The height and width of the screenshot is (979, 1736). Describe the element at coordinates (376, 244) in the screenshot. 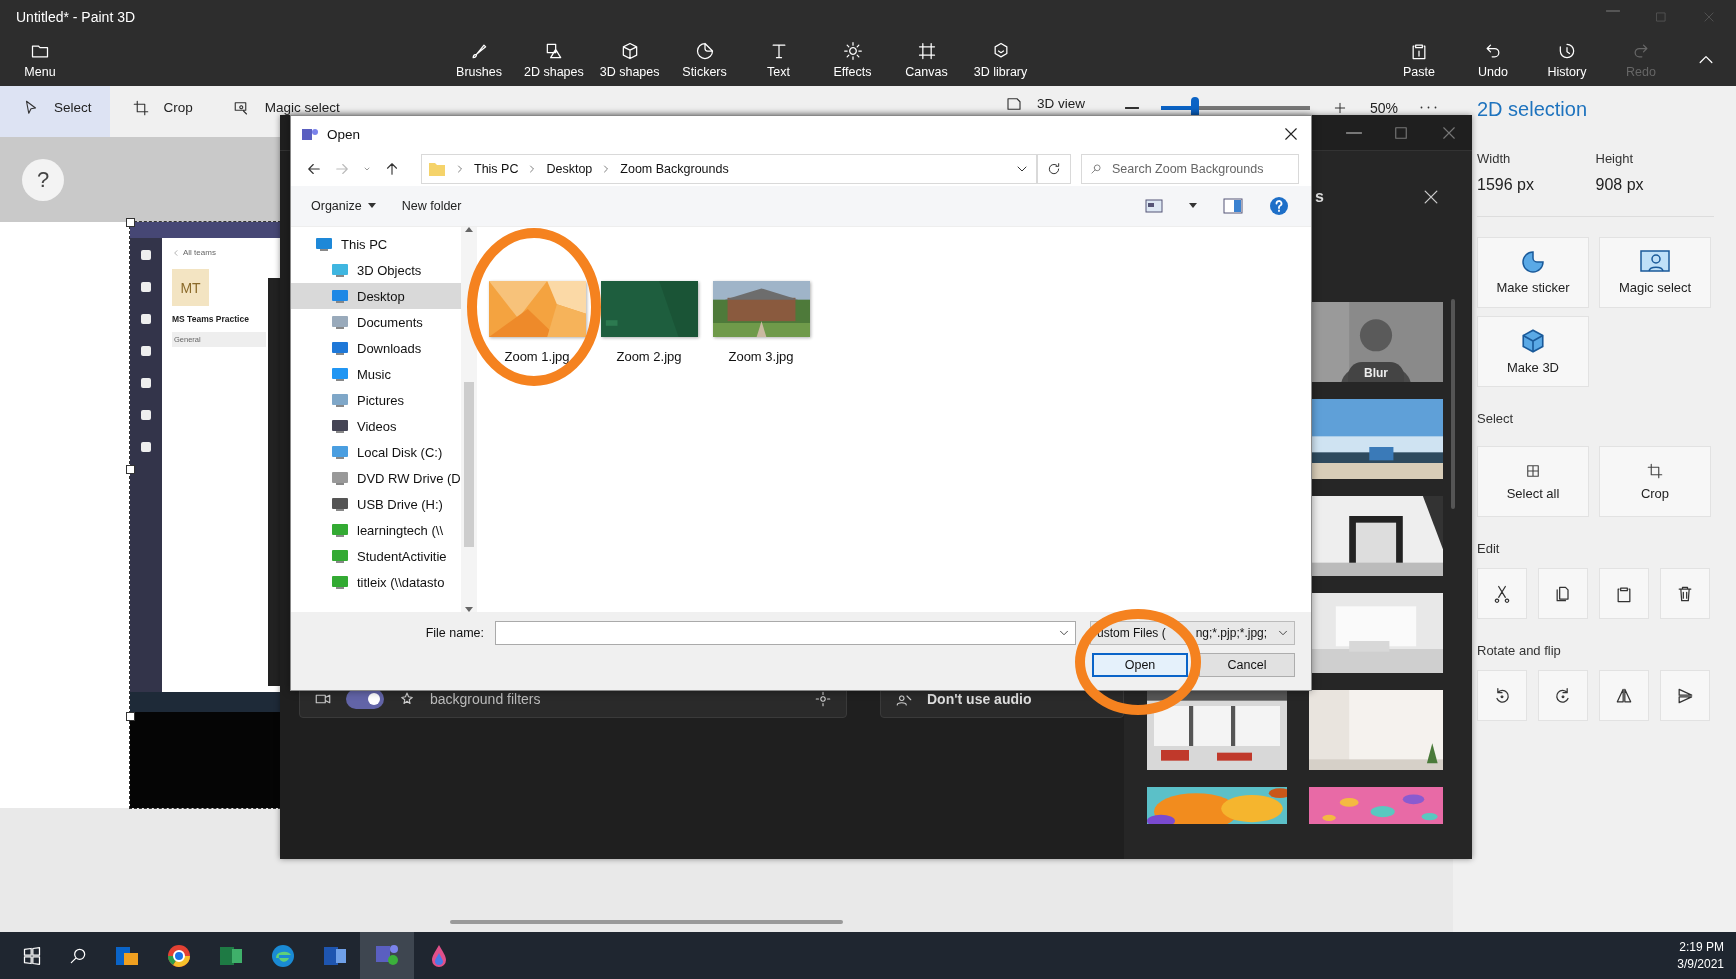

I see `nav-item: This PC` at that location.